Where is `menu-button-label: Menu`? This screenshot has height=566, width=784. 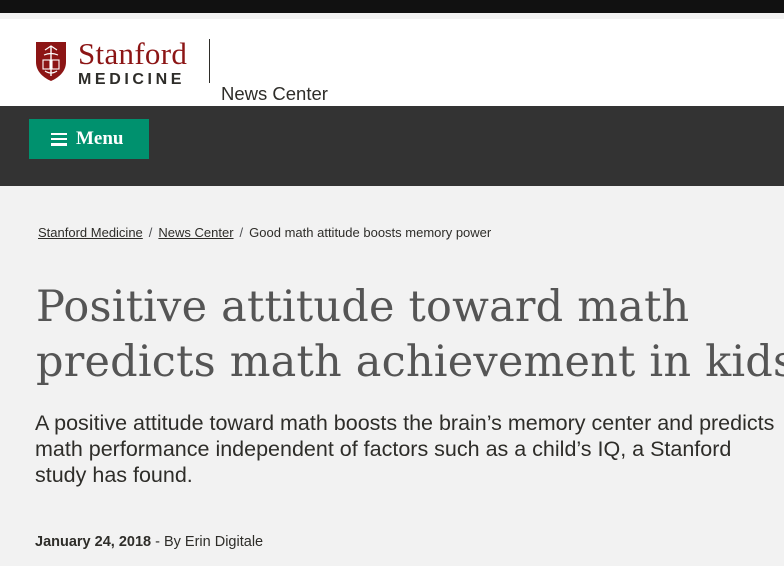
menu-button-label: Menu is located at coordinates (100, 138).